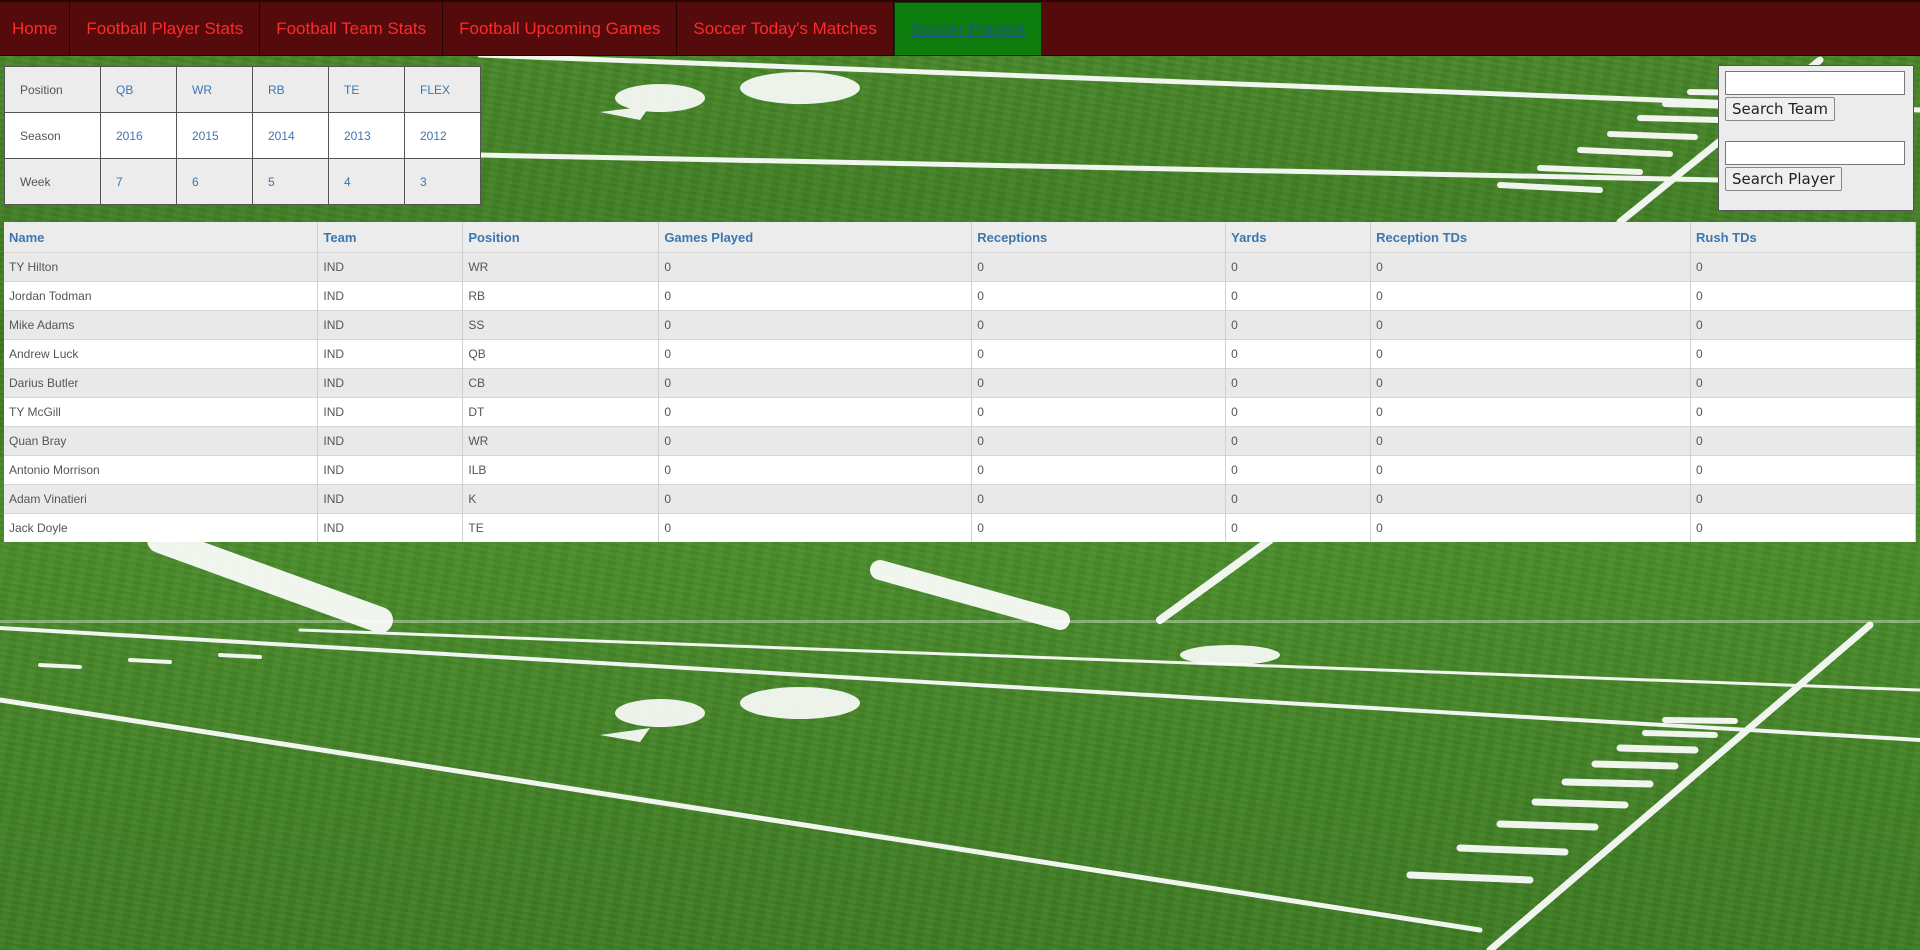 This screenshot has height=950, width=1920. What do you see at coordinates (1531, 237) in the screenshot?
I see `column-header-reception-tds: Reception TDs` at bounding box center [1531, 237].